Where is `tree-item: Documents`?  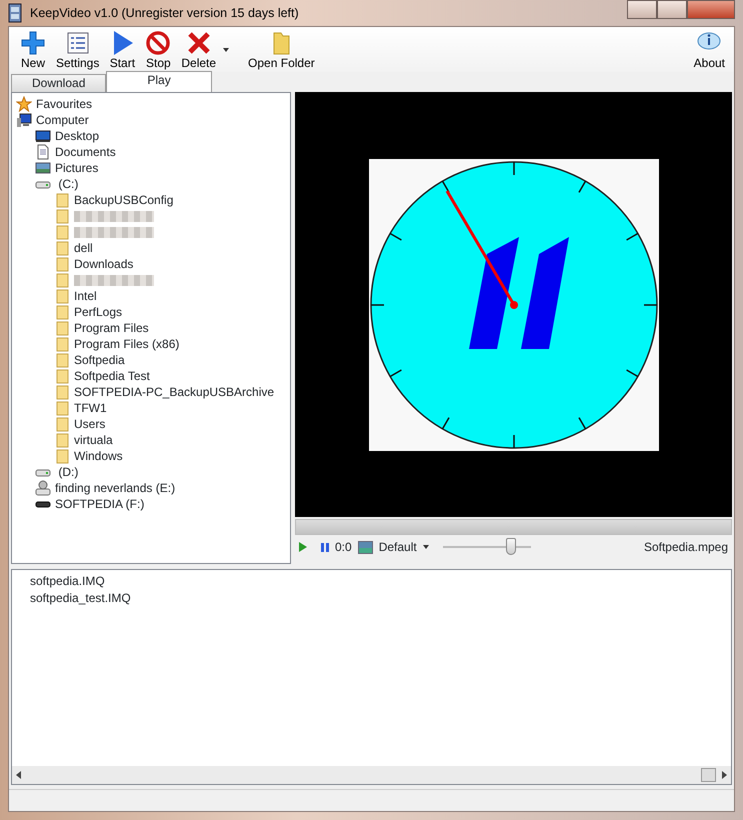 tree-item: Documents is located at coordinates (85, 152).